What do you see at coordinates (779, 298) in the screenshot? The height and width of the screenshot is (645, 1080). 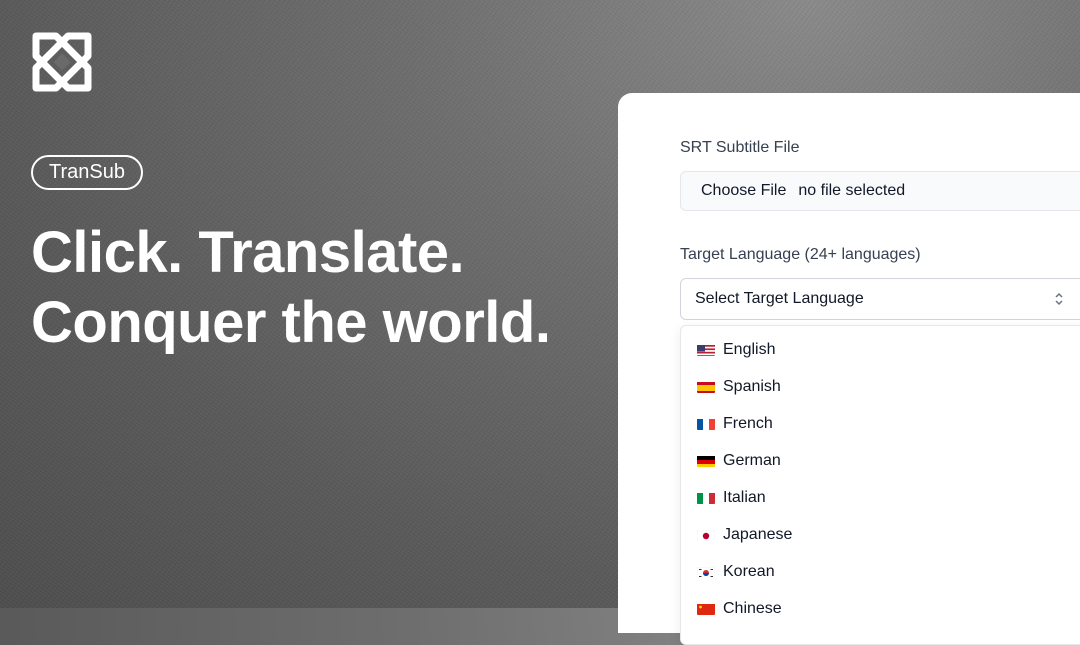 I see `select-value: Select Target Language` at bounding box center [779, 298].